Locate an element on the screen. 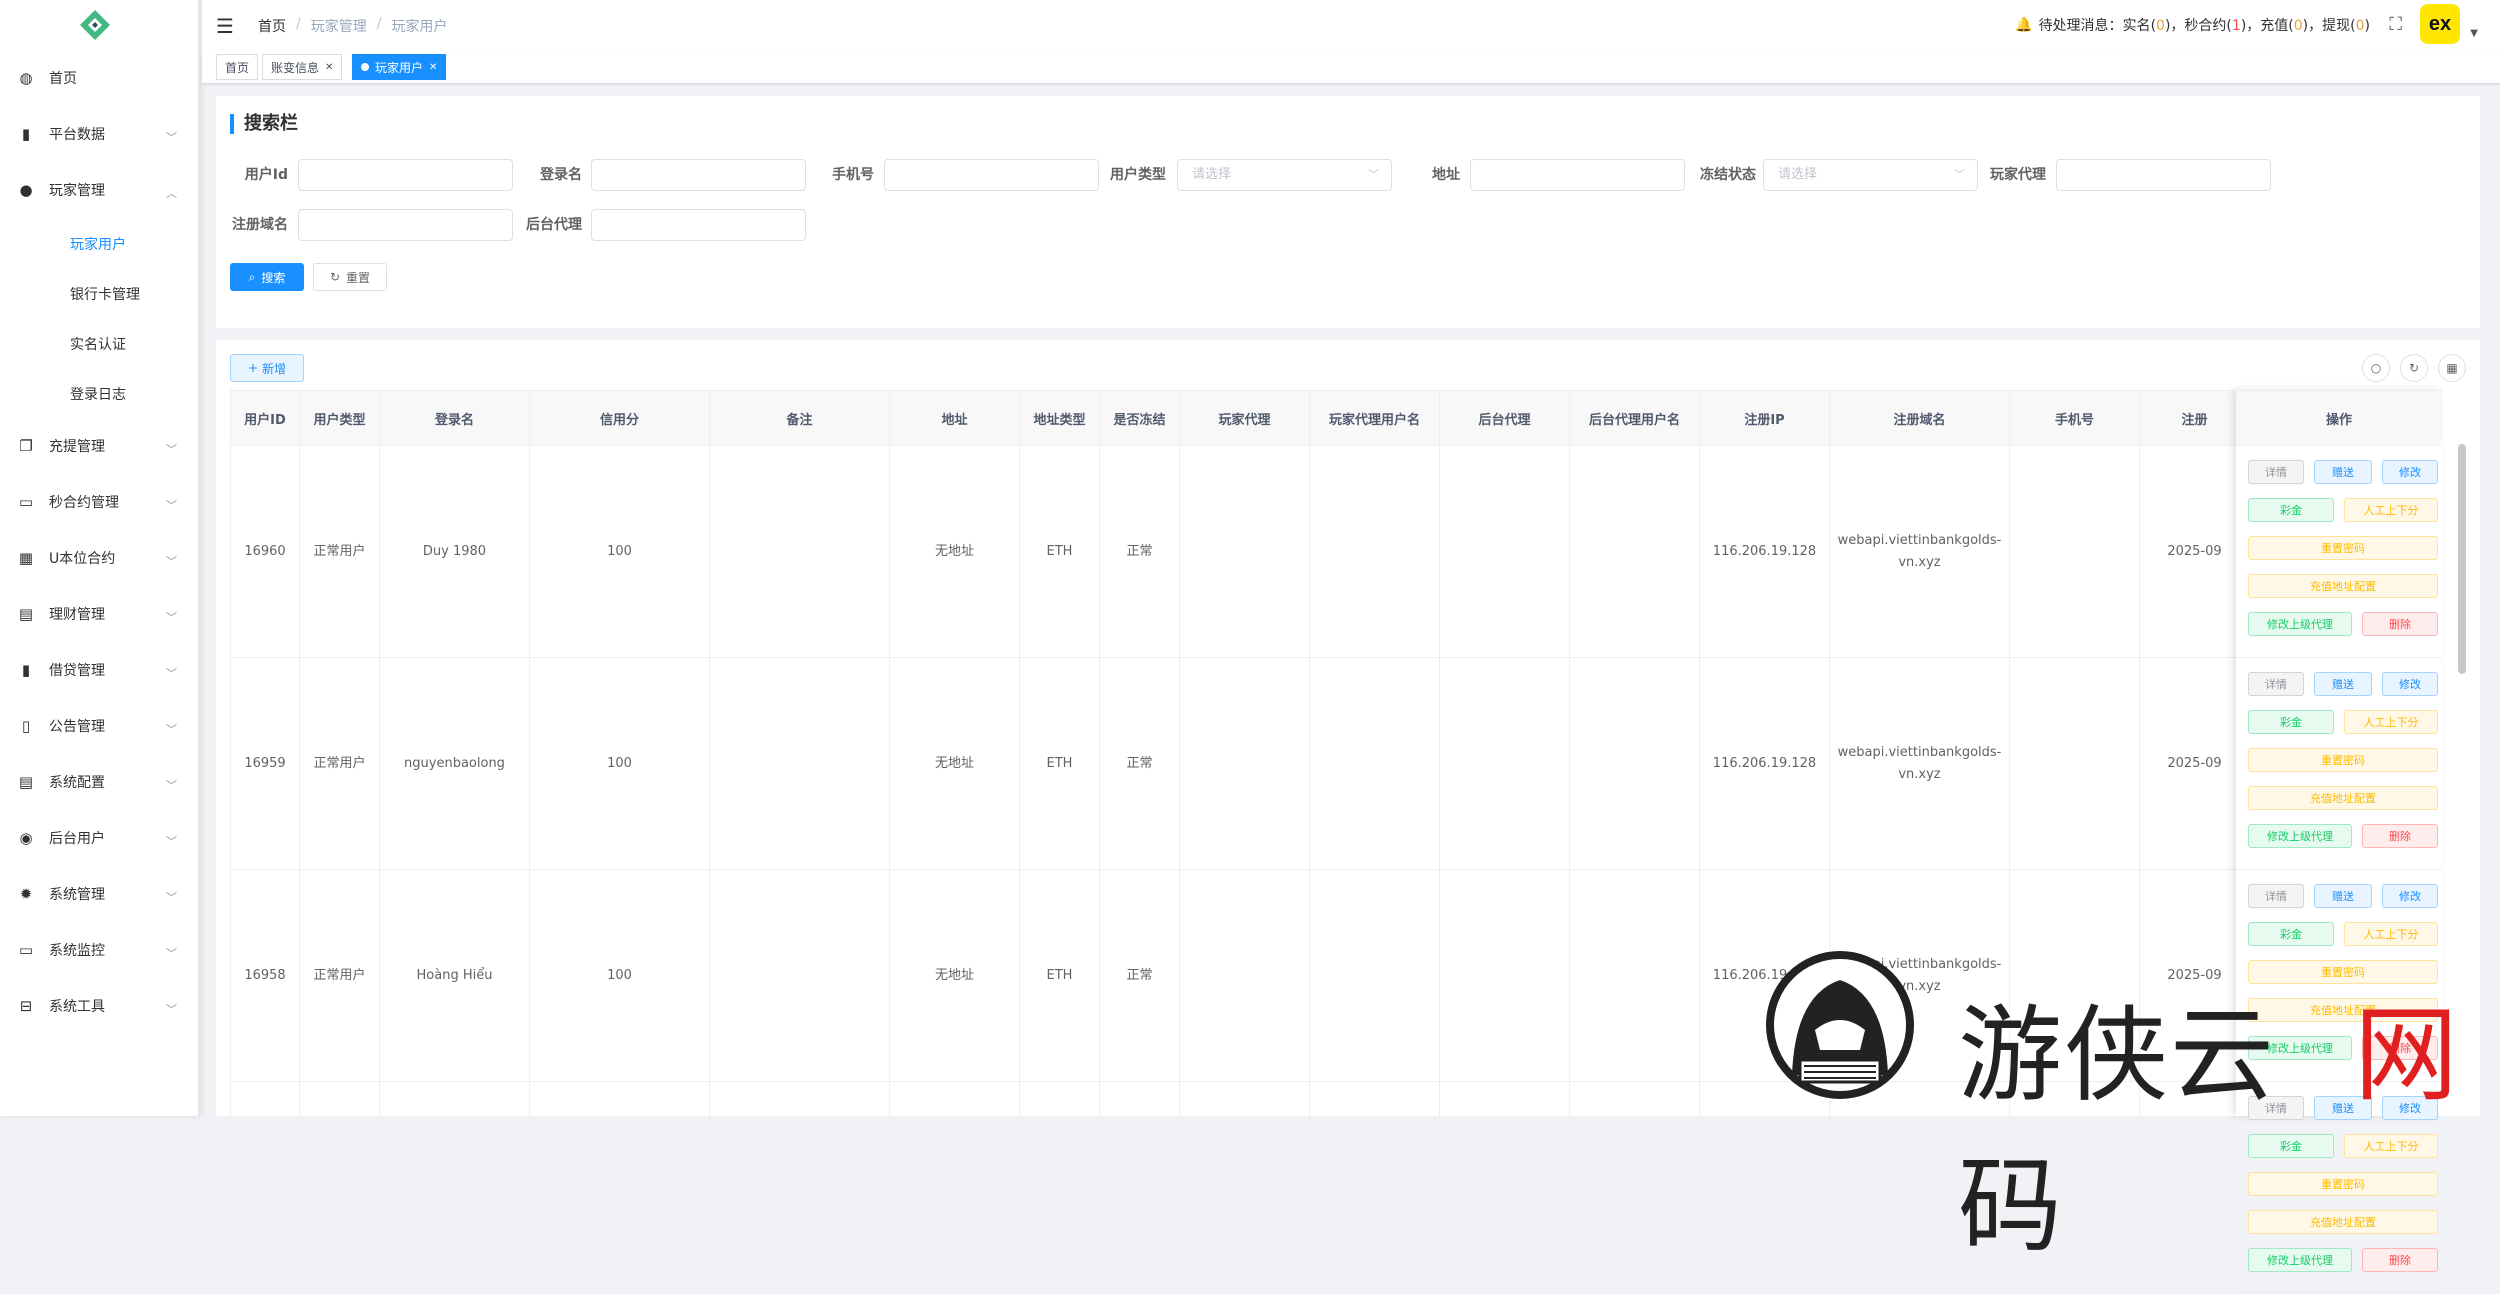 This screenshot has height=1294, width=2500. breadcrumb-player-mgmt: 玩家管理 is located at coordinates (339, 26).